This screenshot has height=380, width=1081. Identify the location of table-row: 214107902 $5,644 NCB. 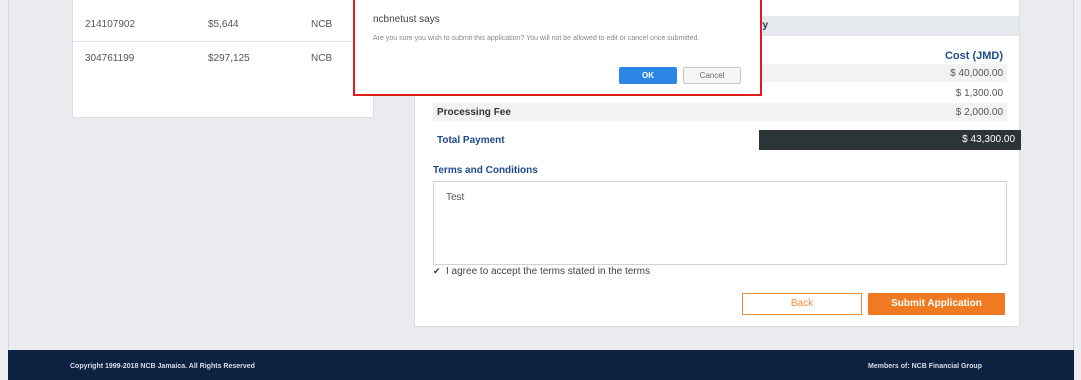
(223, 25).